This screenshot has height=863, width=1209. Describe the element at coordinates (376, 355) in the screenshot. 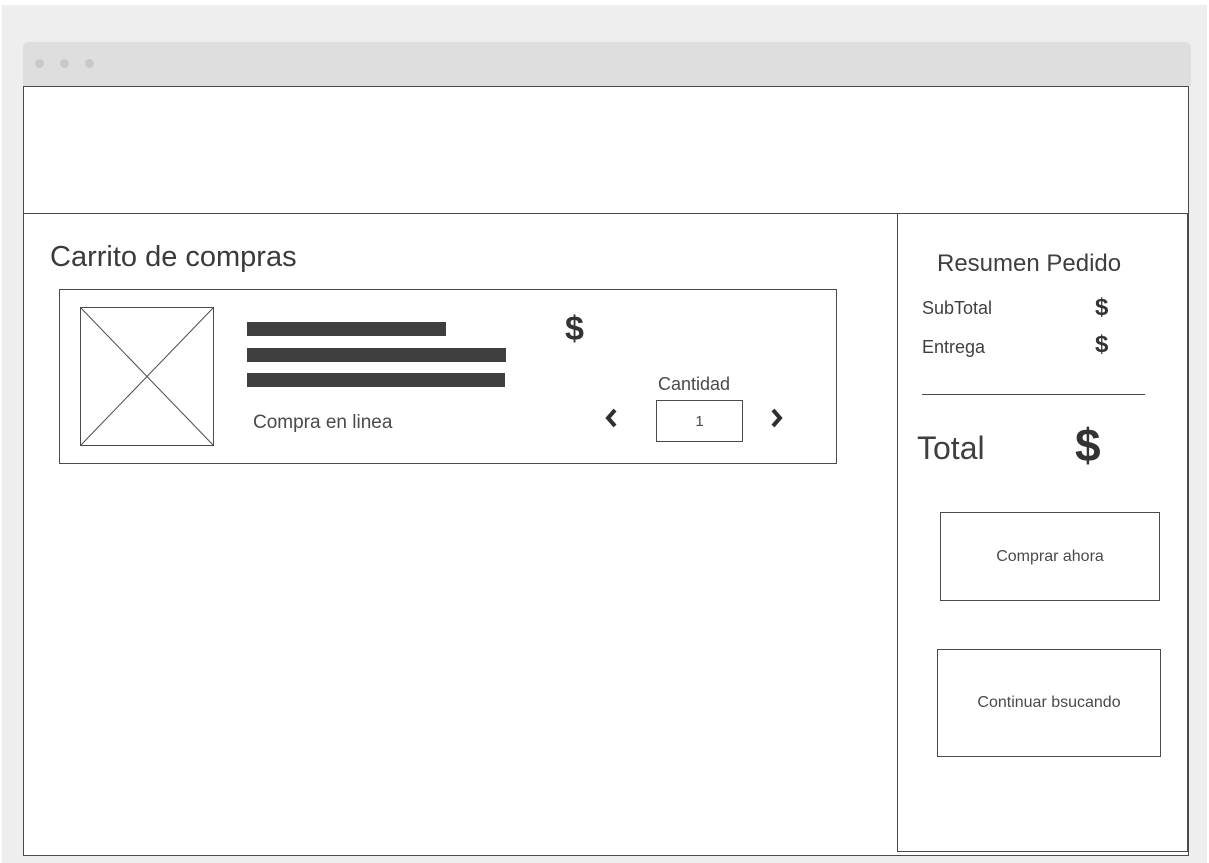

I see `product-description-bar` at that location.